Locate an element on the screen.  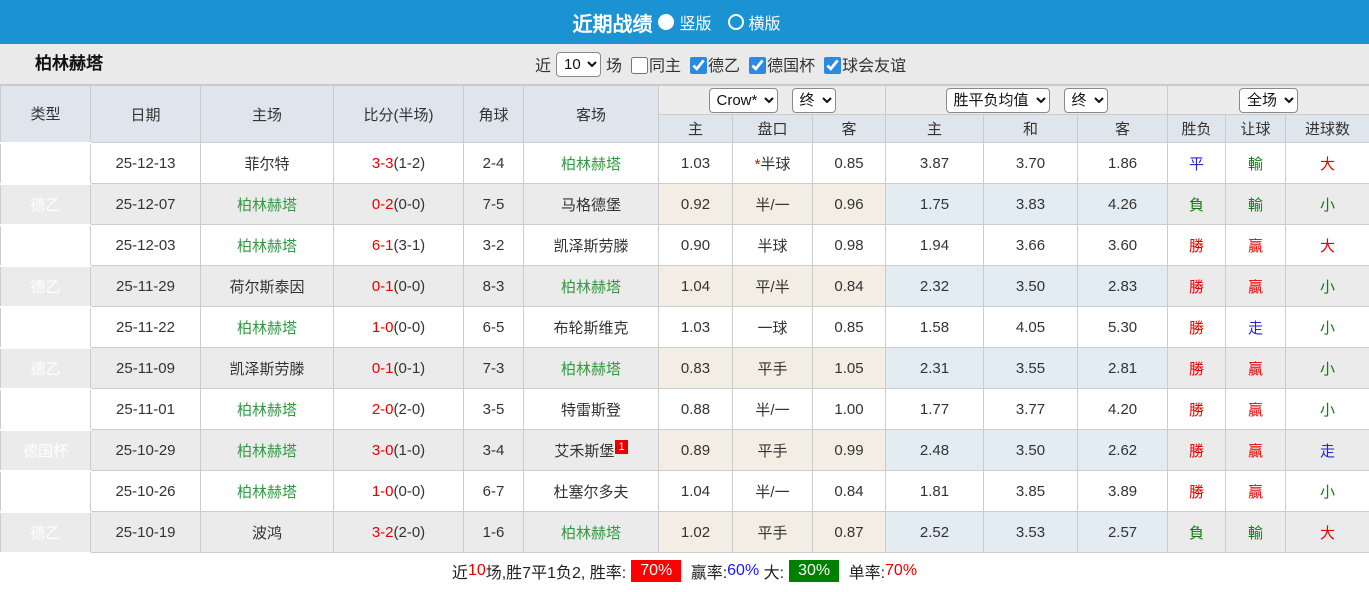
subheader-avg-draw: 和 is located at coordinates (1031, 128).